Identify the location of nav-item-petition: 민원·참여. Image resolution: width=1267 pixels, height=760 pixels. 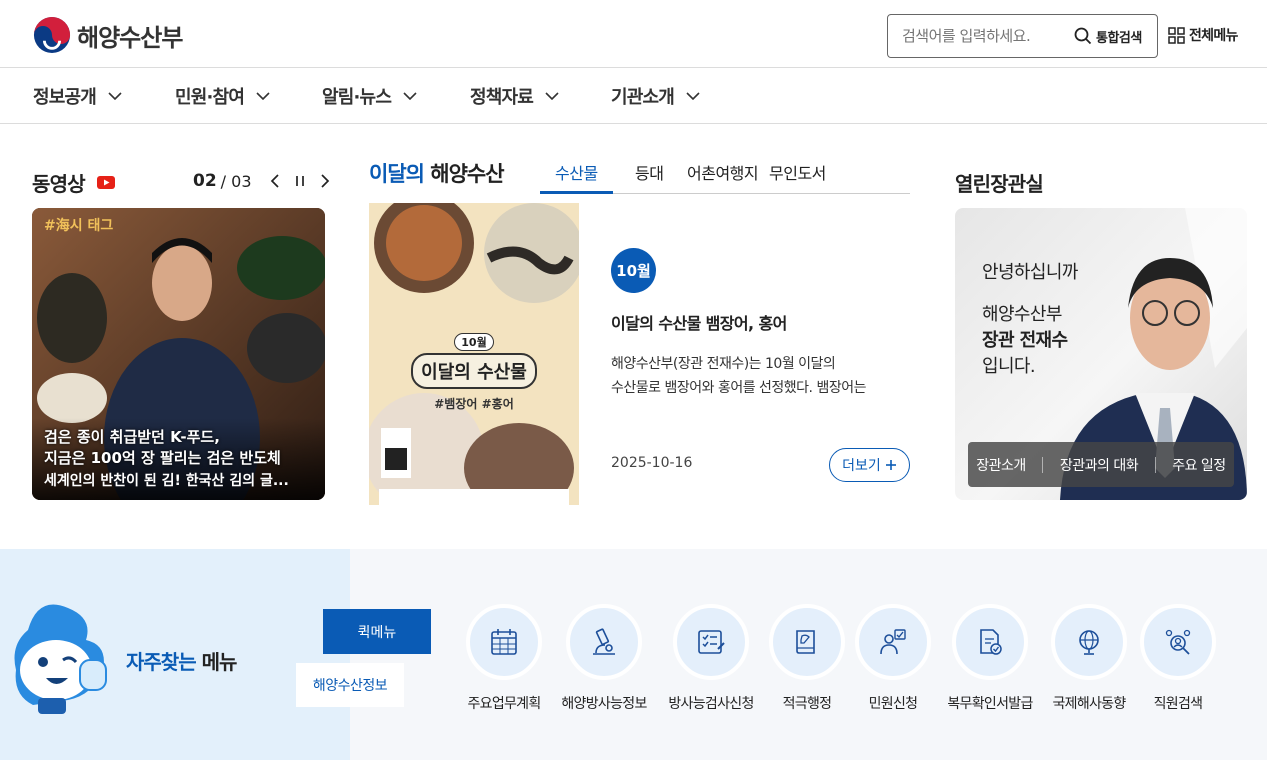
(222, 96).